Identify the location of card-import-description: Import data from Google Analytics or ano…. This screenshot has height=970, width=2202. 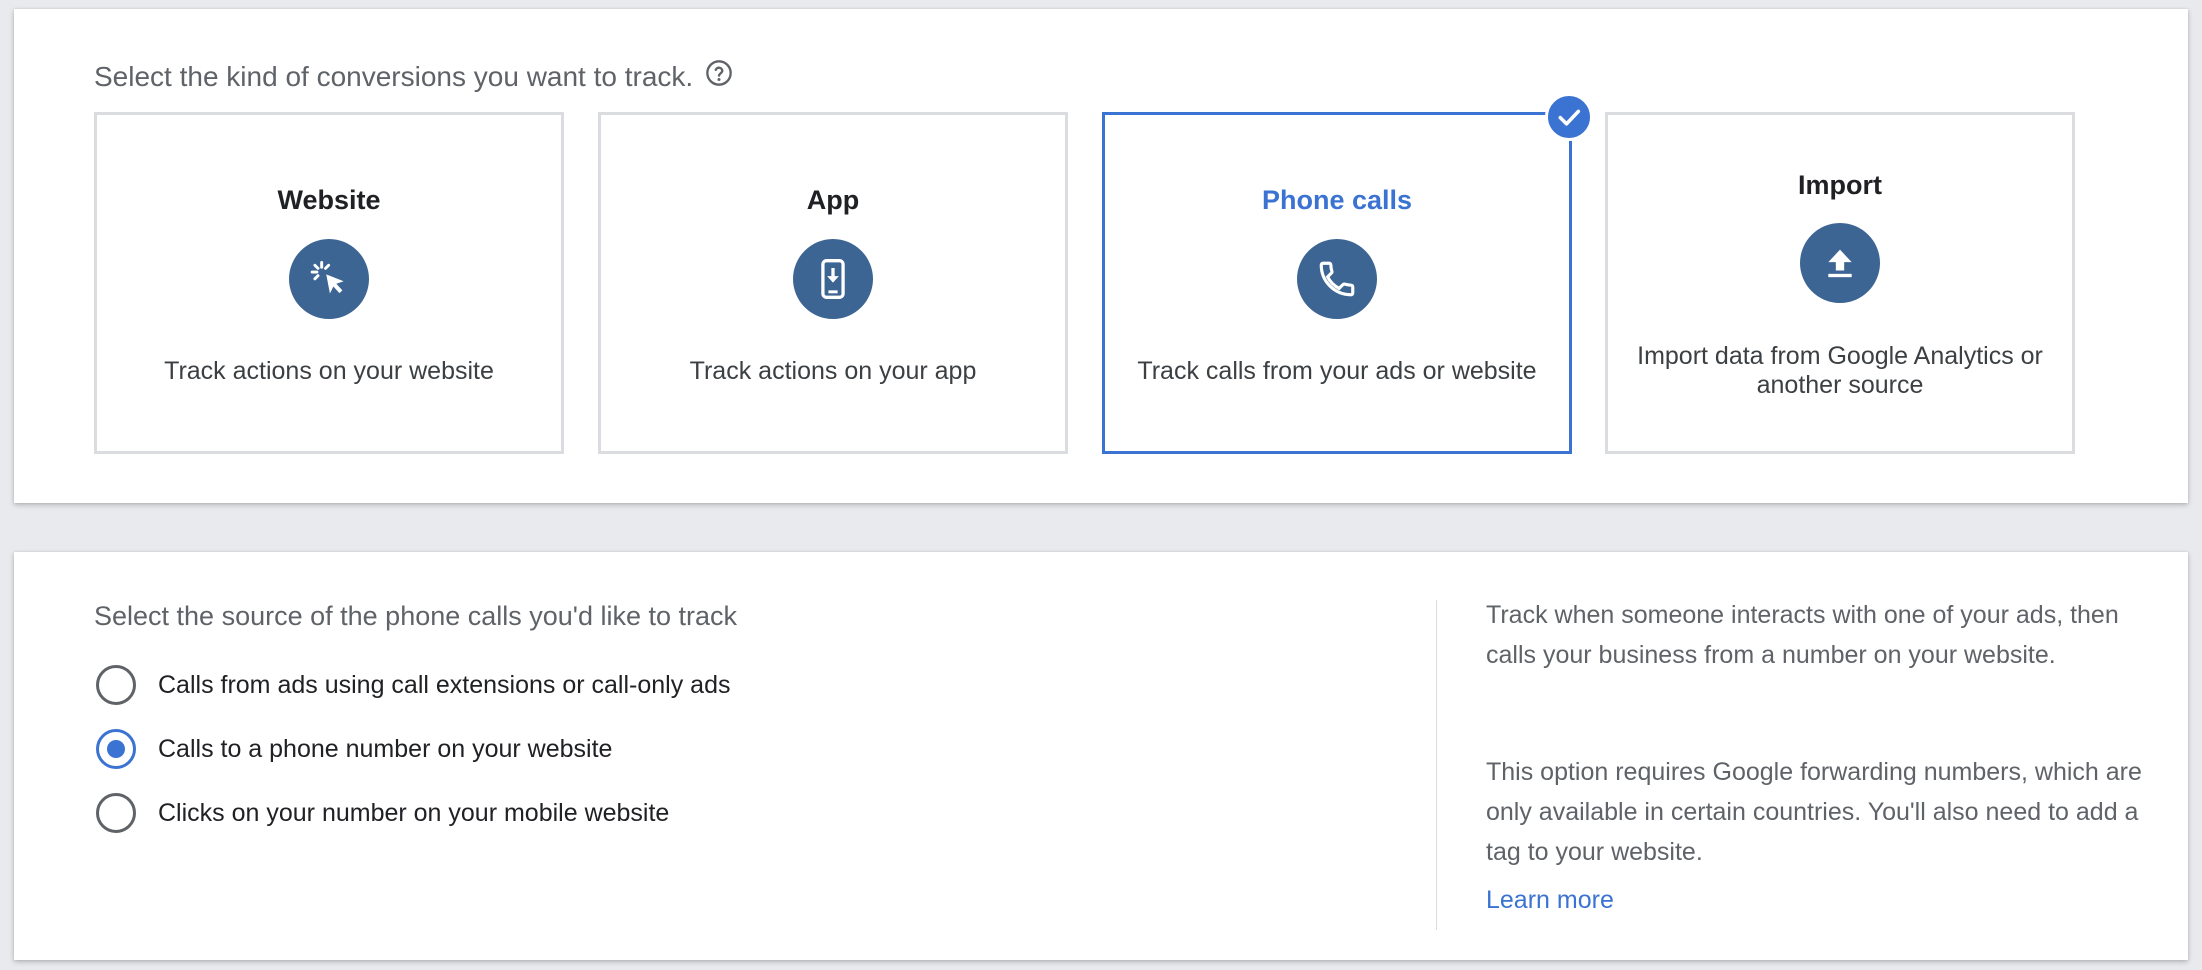
(1840, 370).